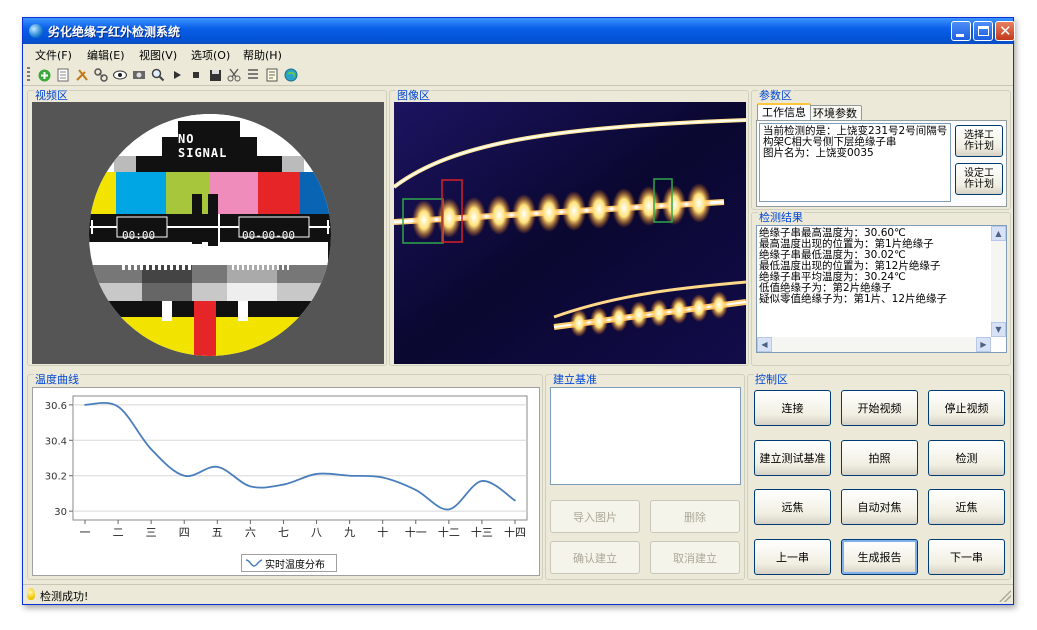  I want to click on y-tick-label: 30.4, so click(56, 441).